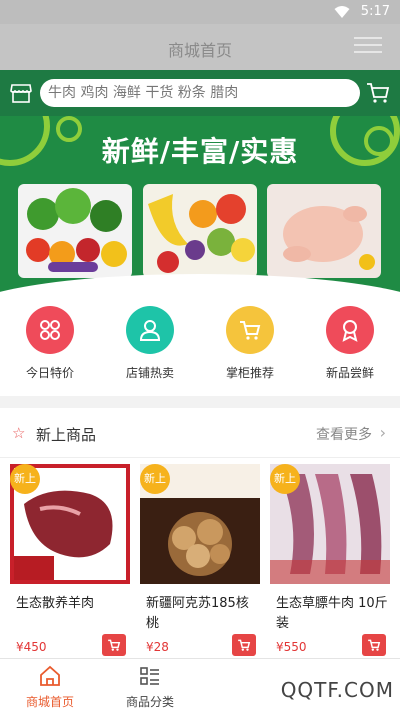  I want to click on category-today-special: 今日特价, so click(50, 343).